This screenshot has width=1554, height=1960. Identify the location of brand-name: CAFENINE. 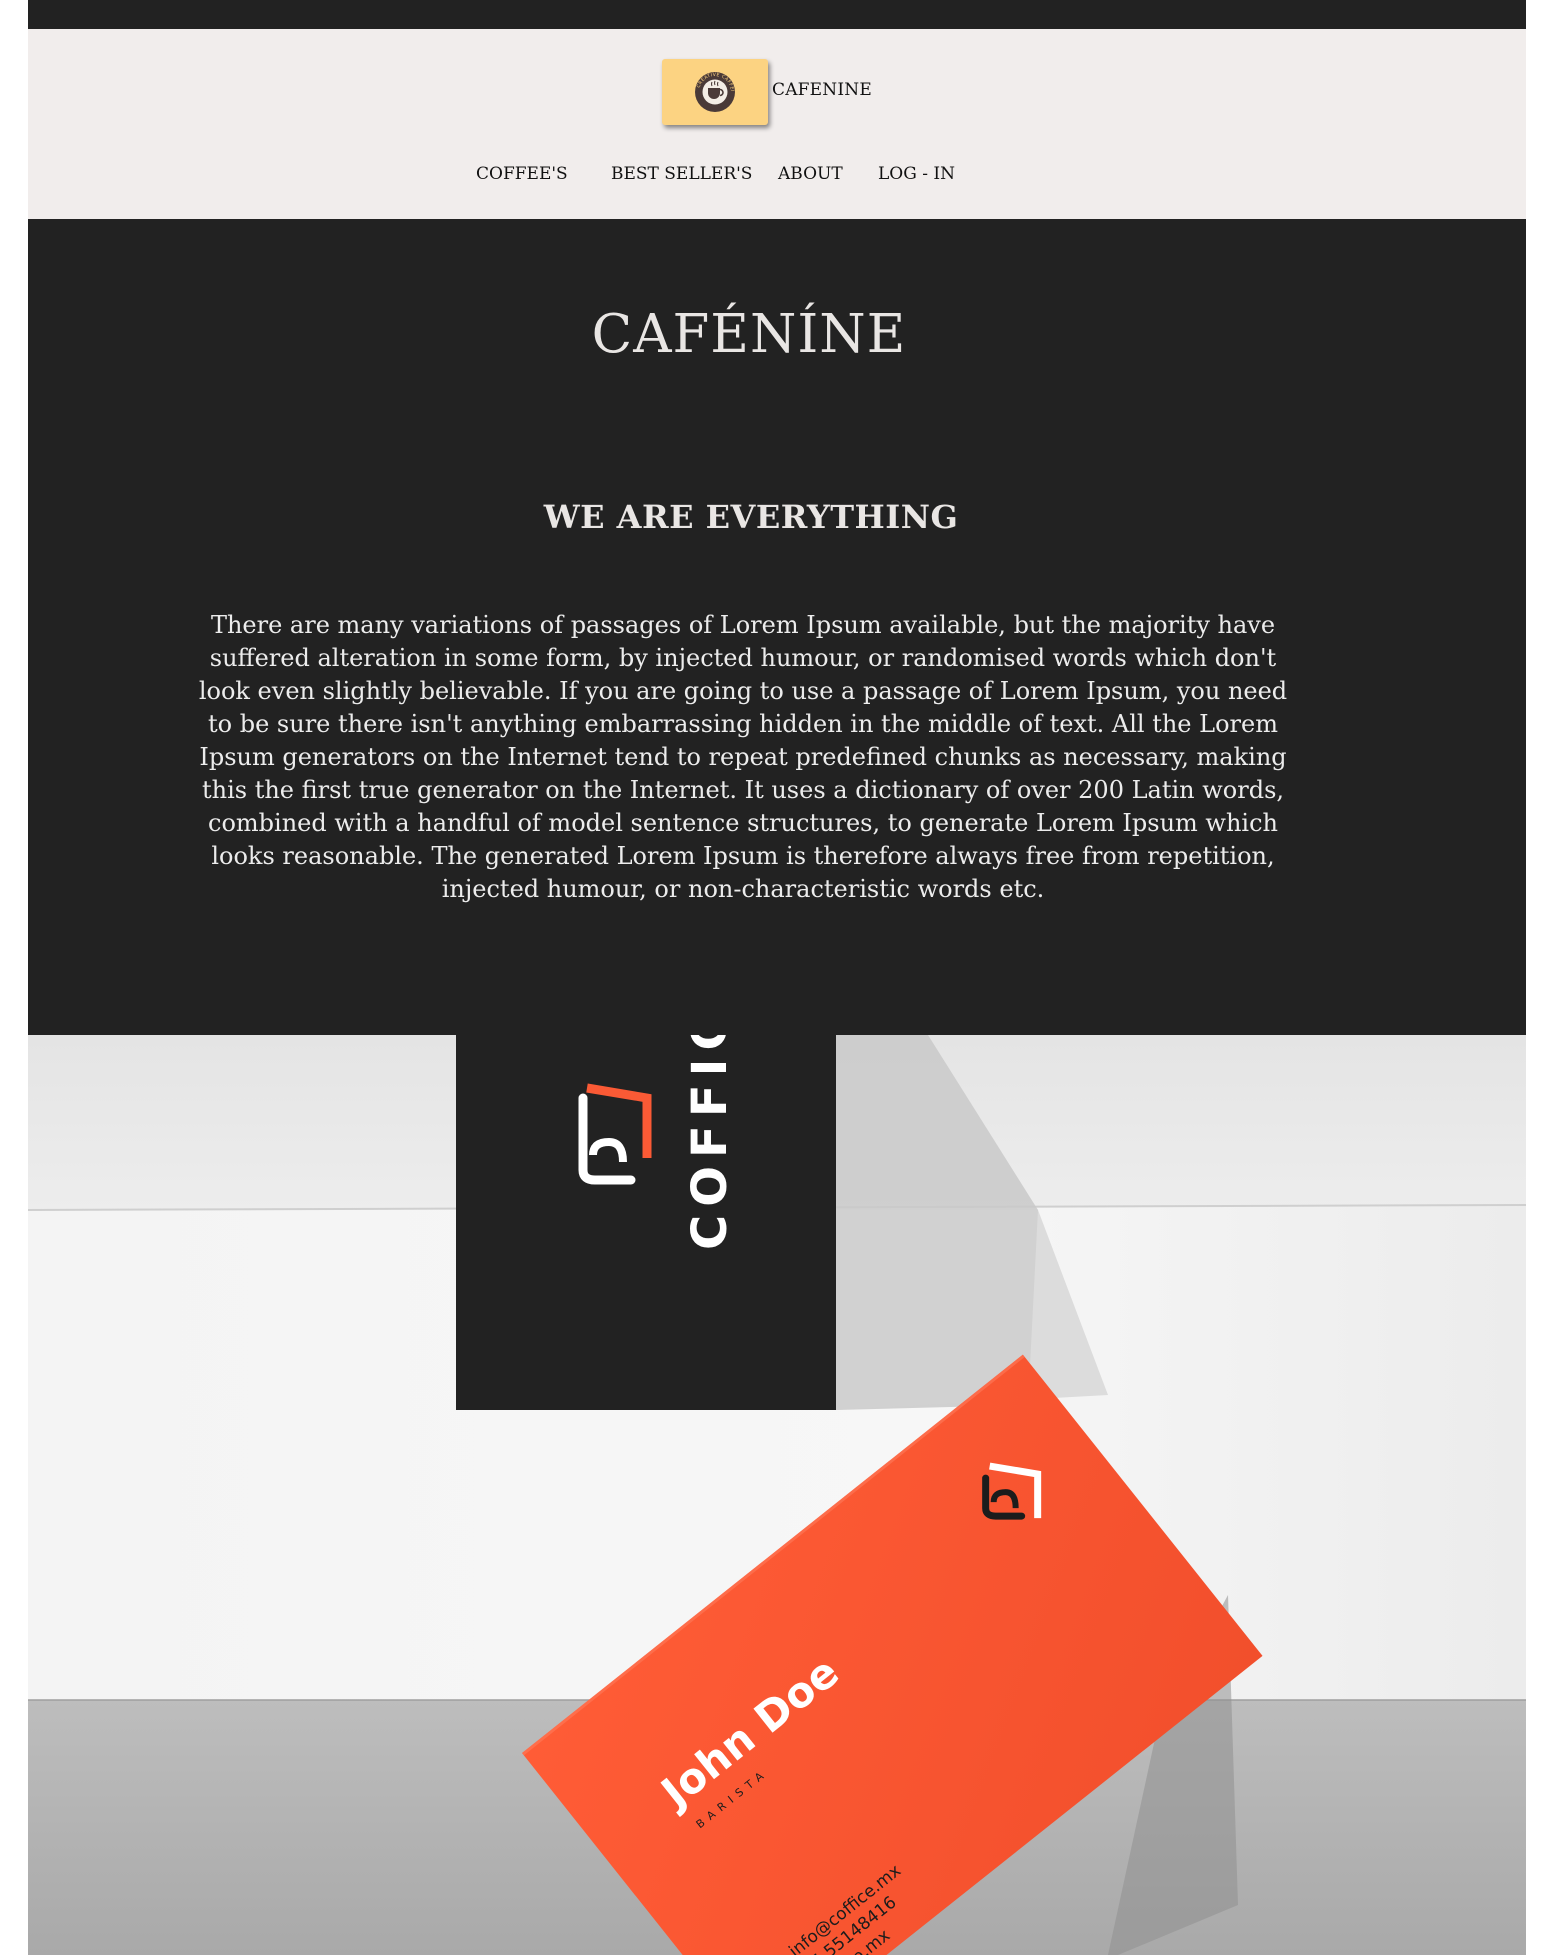
(822, 90).